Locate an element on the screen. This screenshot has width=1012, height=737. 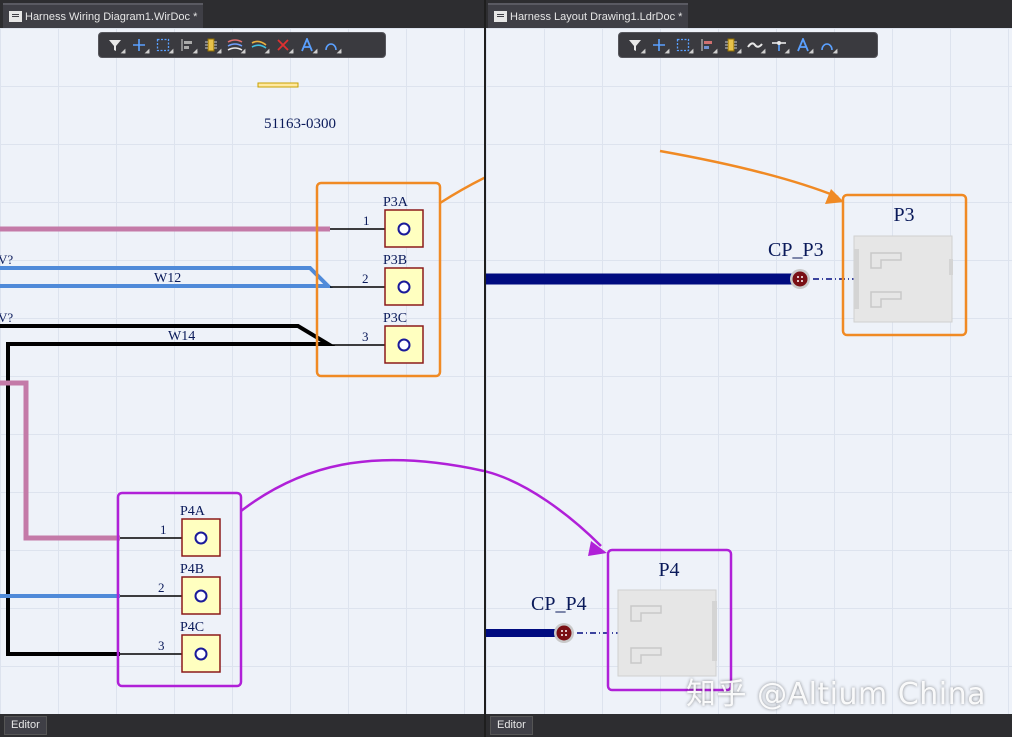
p4-designator: P4 is located at coordinates (668, 570).